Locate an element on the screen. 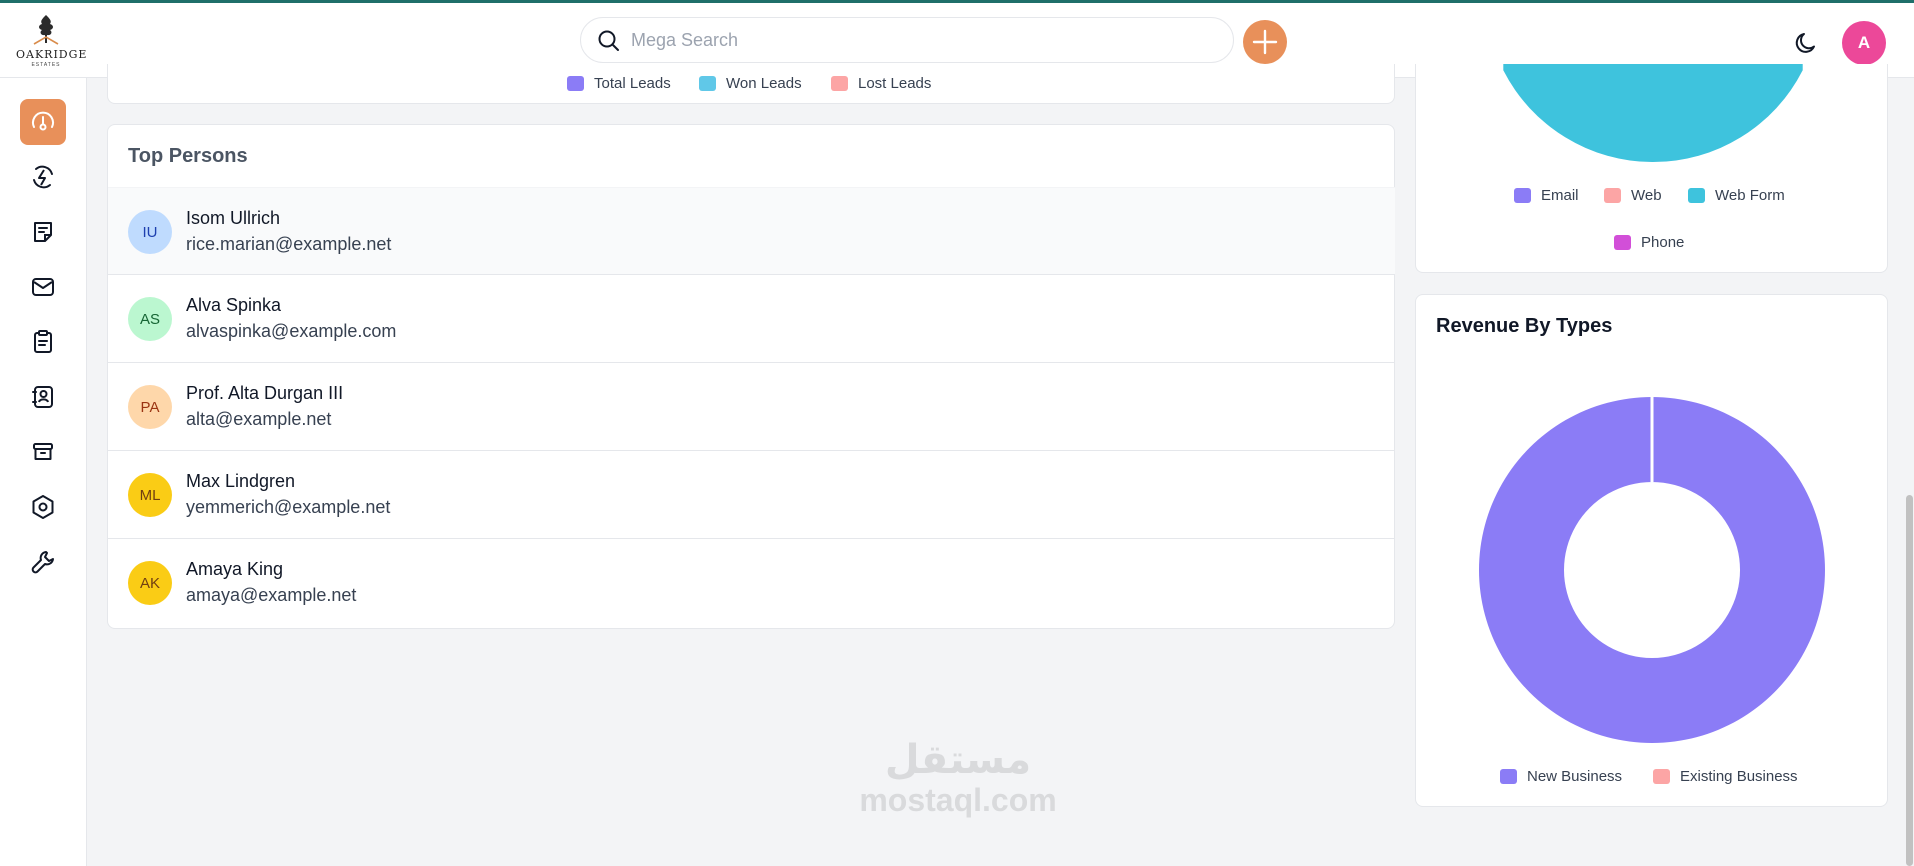  revenue-title: Revenue By Types is located at coordinates (1524, 326).